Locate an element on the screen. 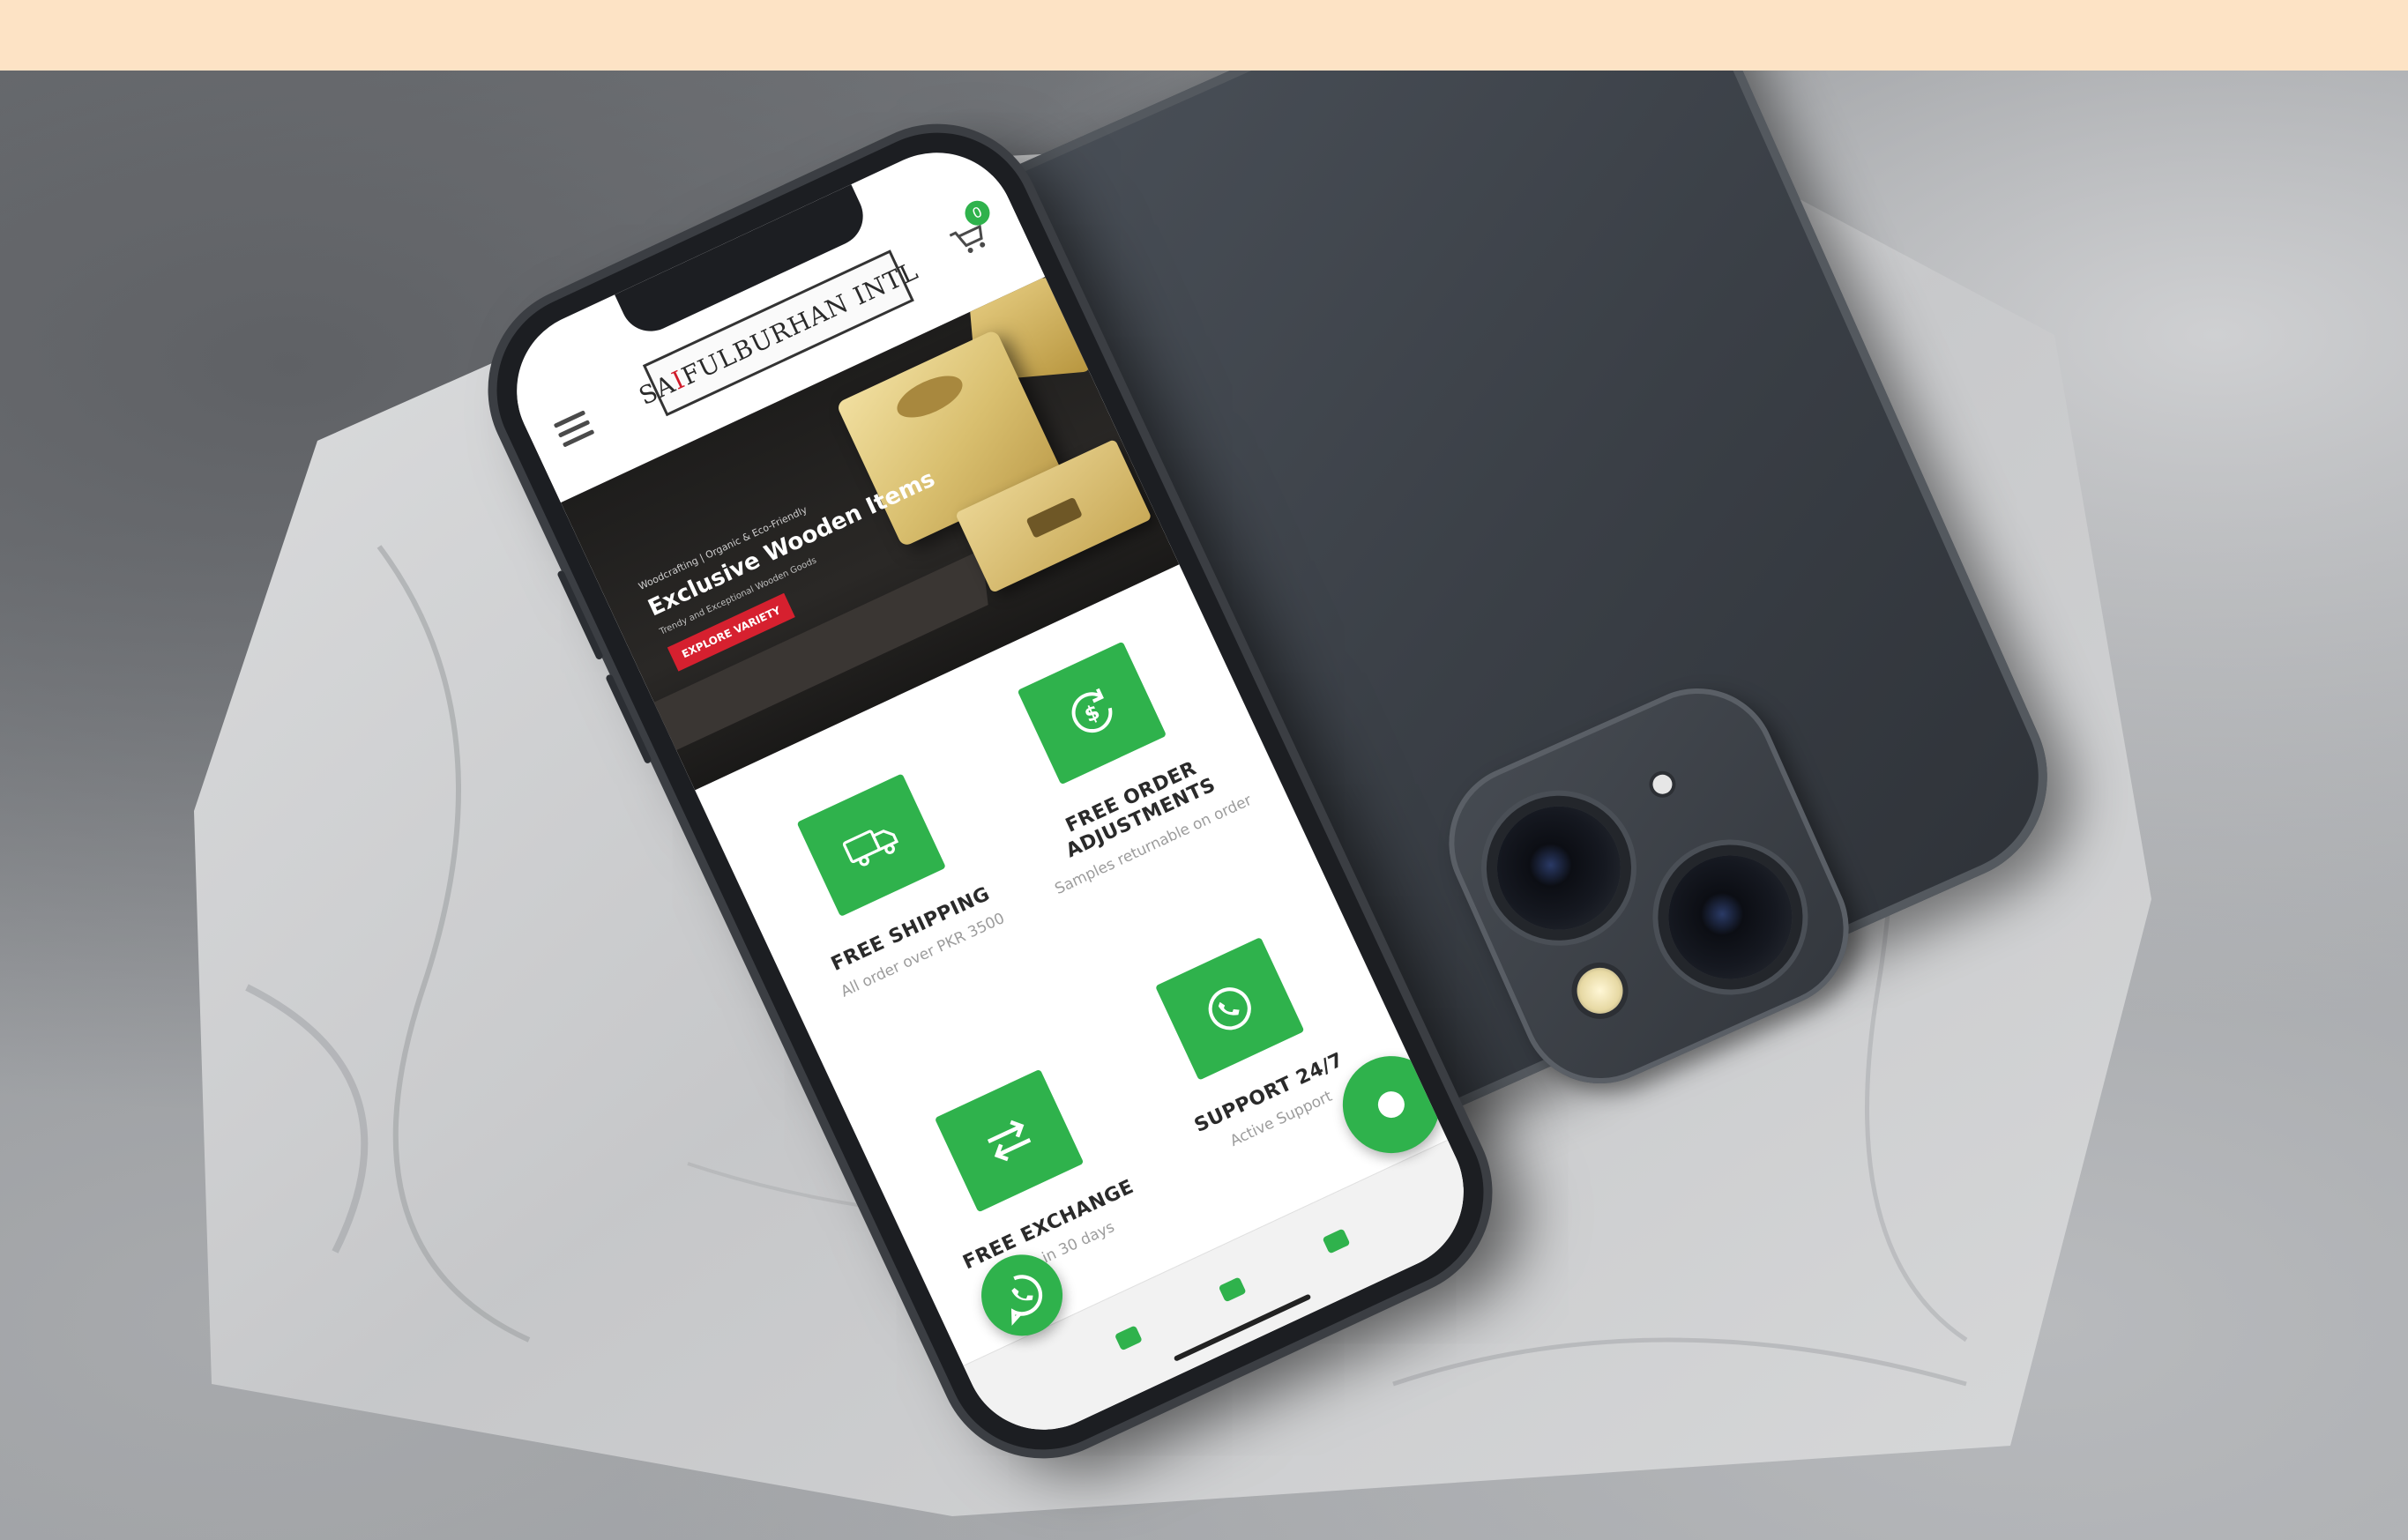 The image size is (2408, 1540). nav-home-icon is located at coordinates (1128, 1338).